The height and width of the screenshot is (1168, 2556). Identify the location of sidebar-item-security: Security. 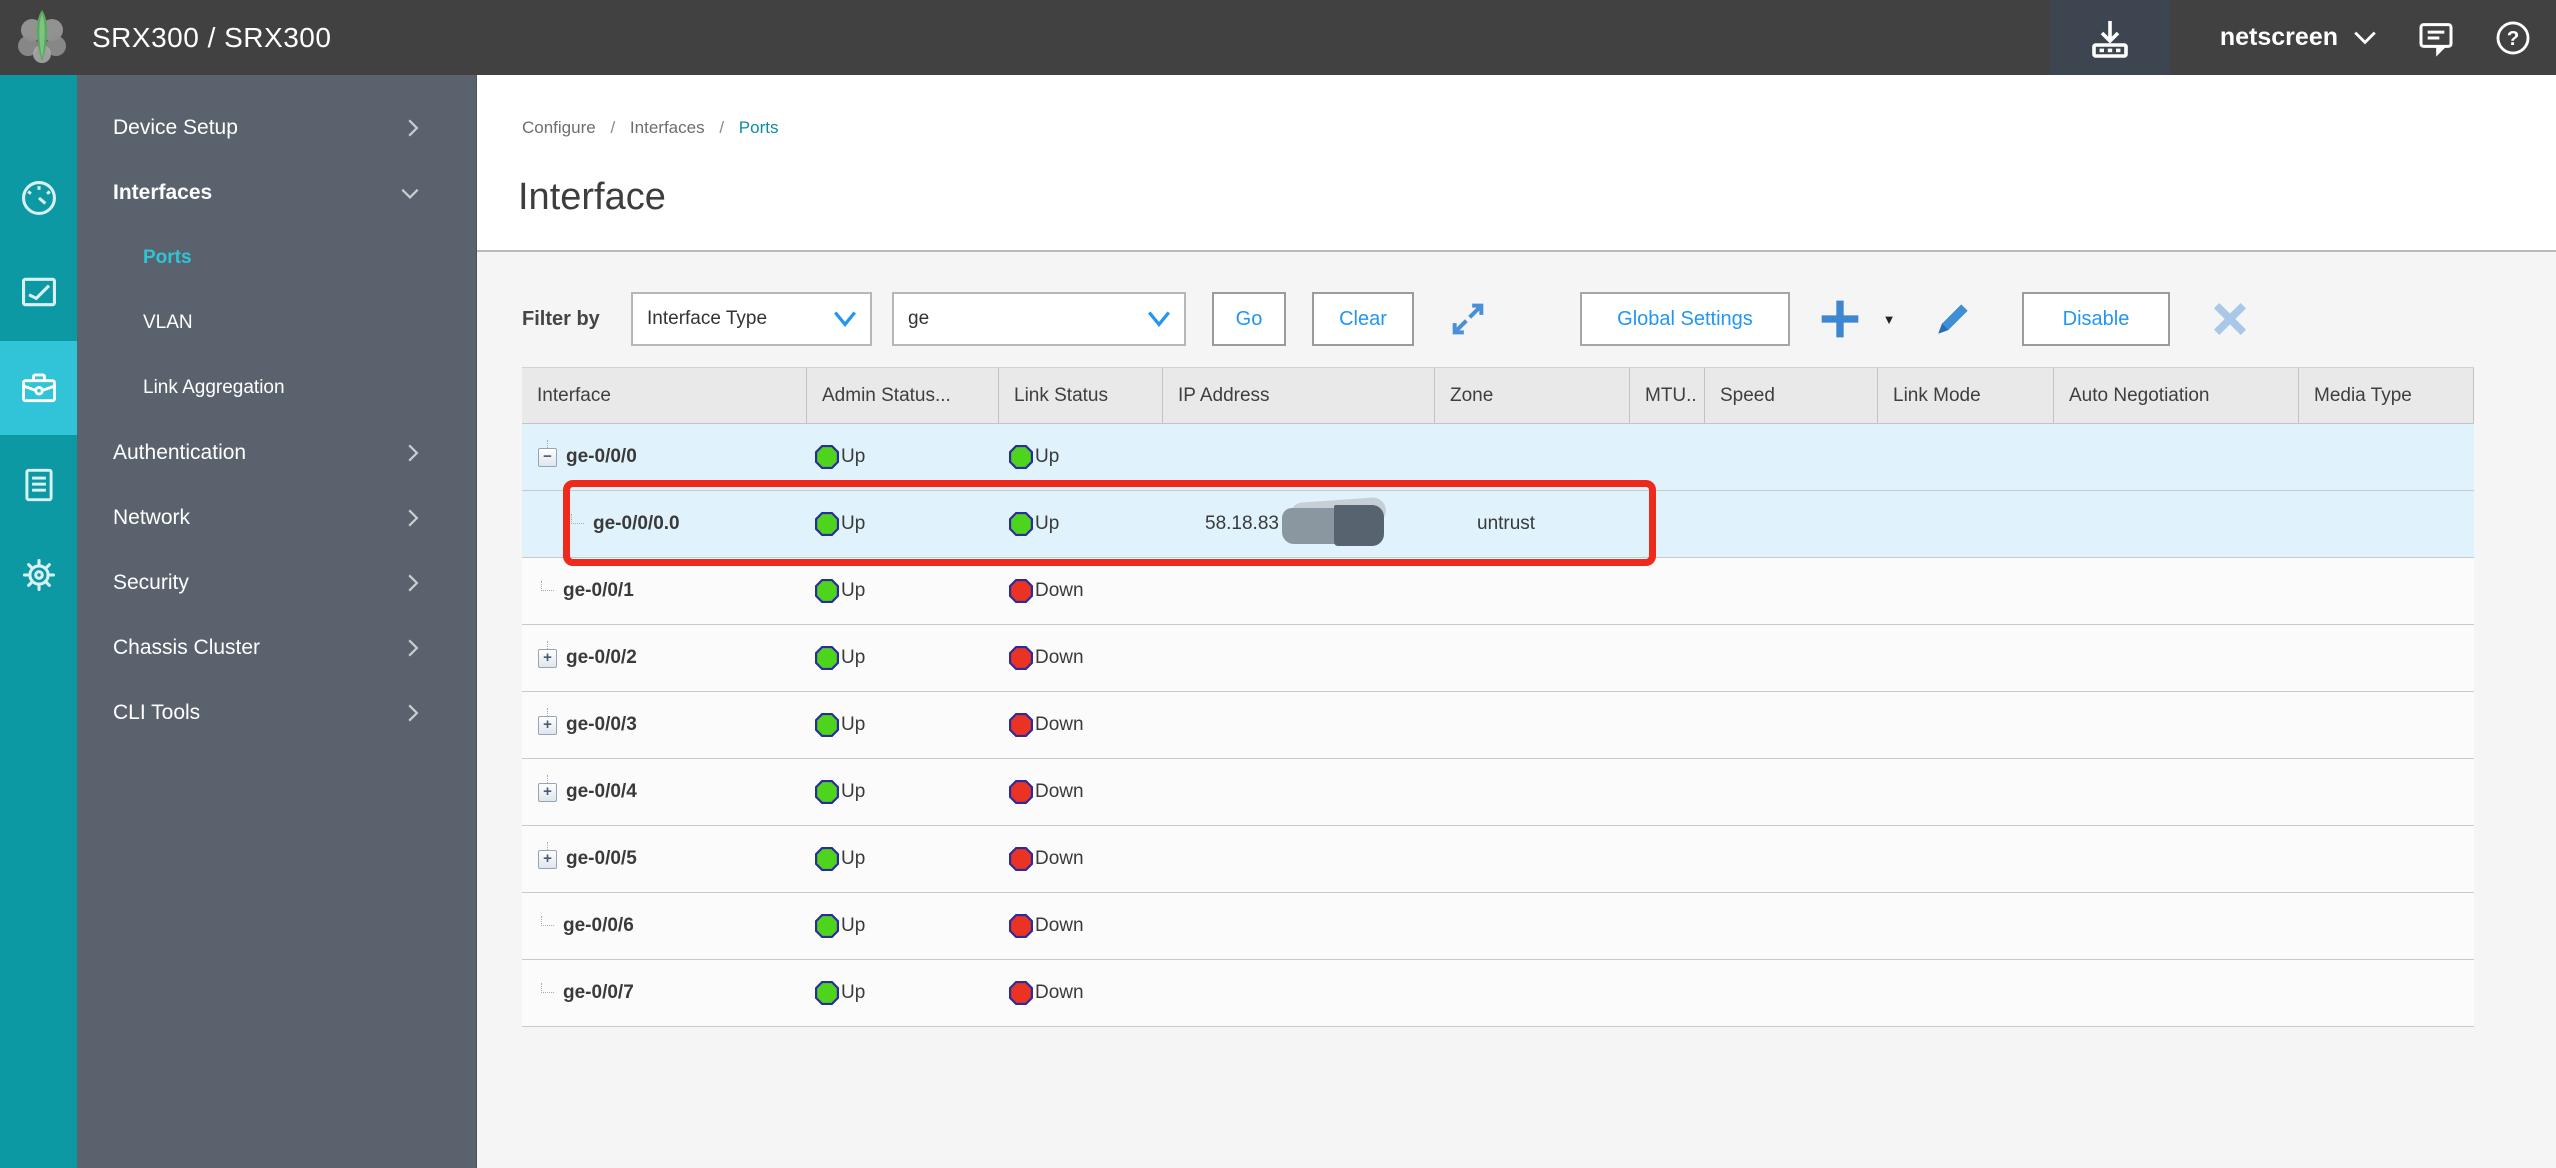
(276, 582).